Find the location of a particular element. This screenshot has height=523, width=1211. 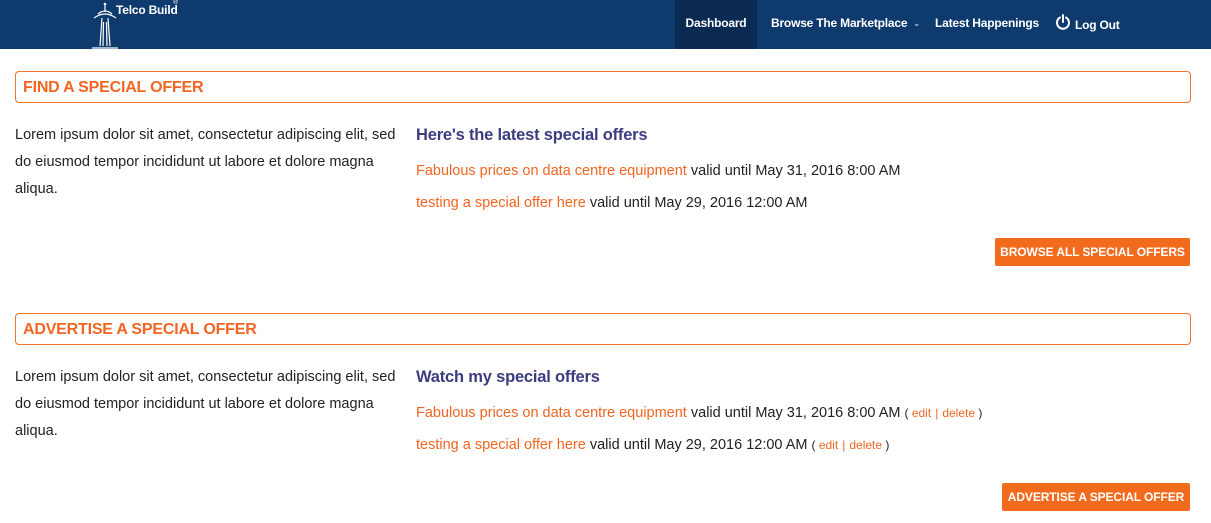

advertise-offer-header: ADVERTISE A SPECIAL OFFER is located at coordinates (603, 329).